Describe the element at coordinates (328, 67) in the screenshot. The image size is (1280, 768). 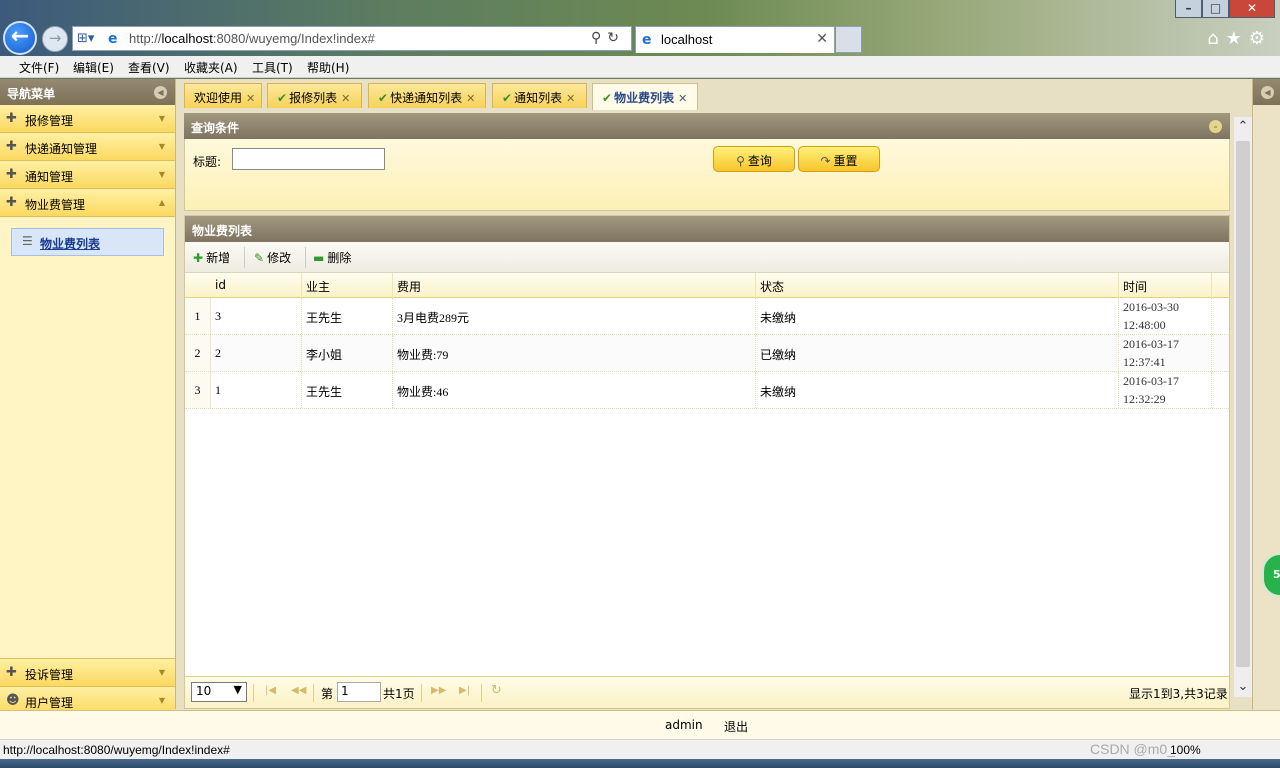
I see `menu-help: 帮助(H)` at that location.